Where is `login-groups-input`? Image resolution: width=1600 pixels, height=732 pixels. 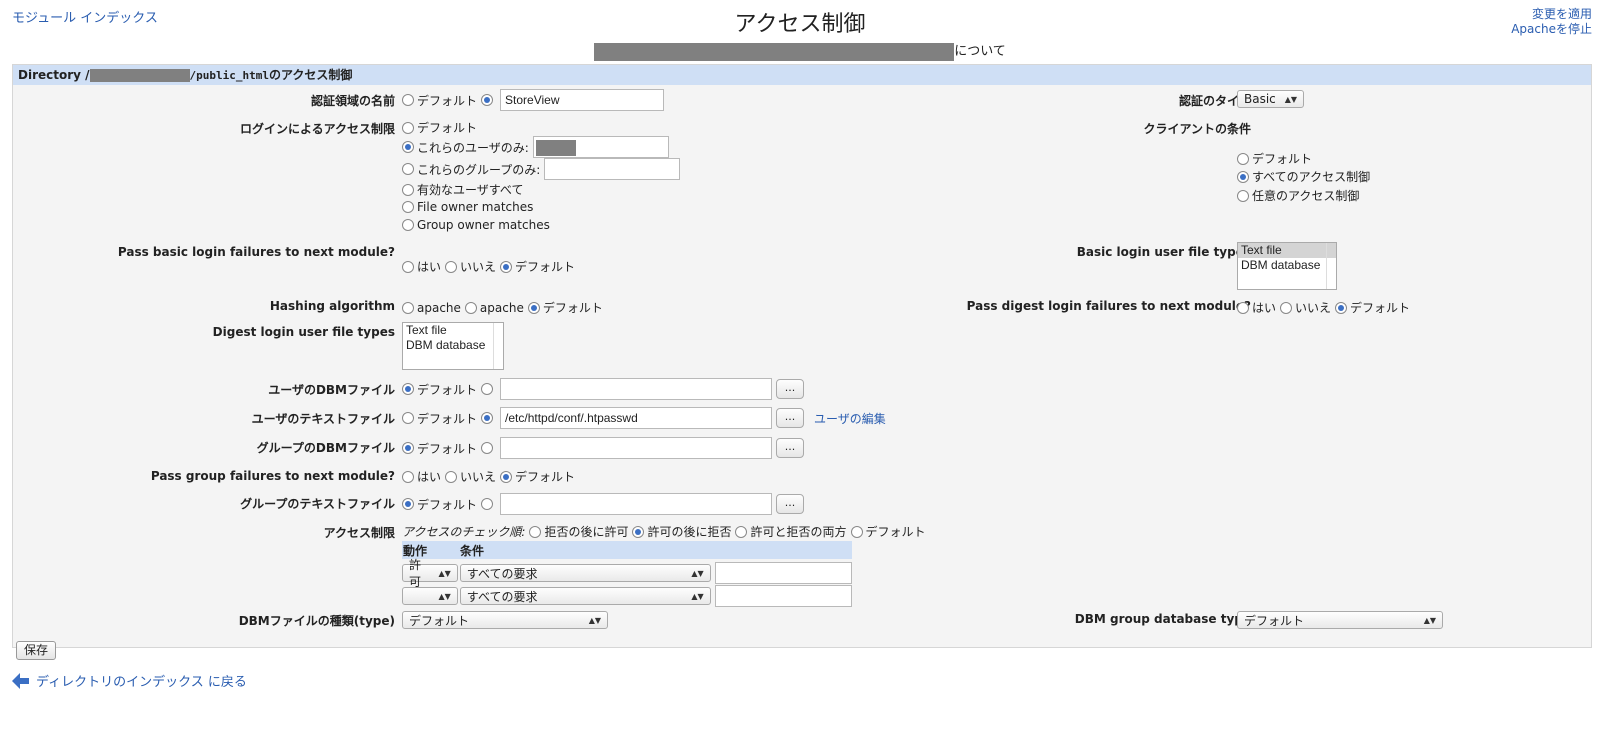 login-groups-input is located at coordinates (612, 169).